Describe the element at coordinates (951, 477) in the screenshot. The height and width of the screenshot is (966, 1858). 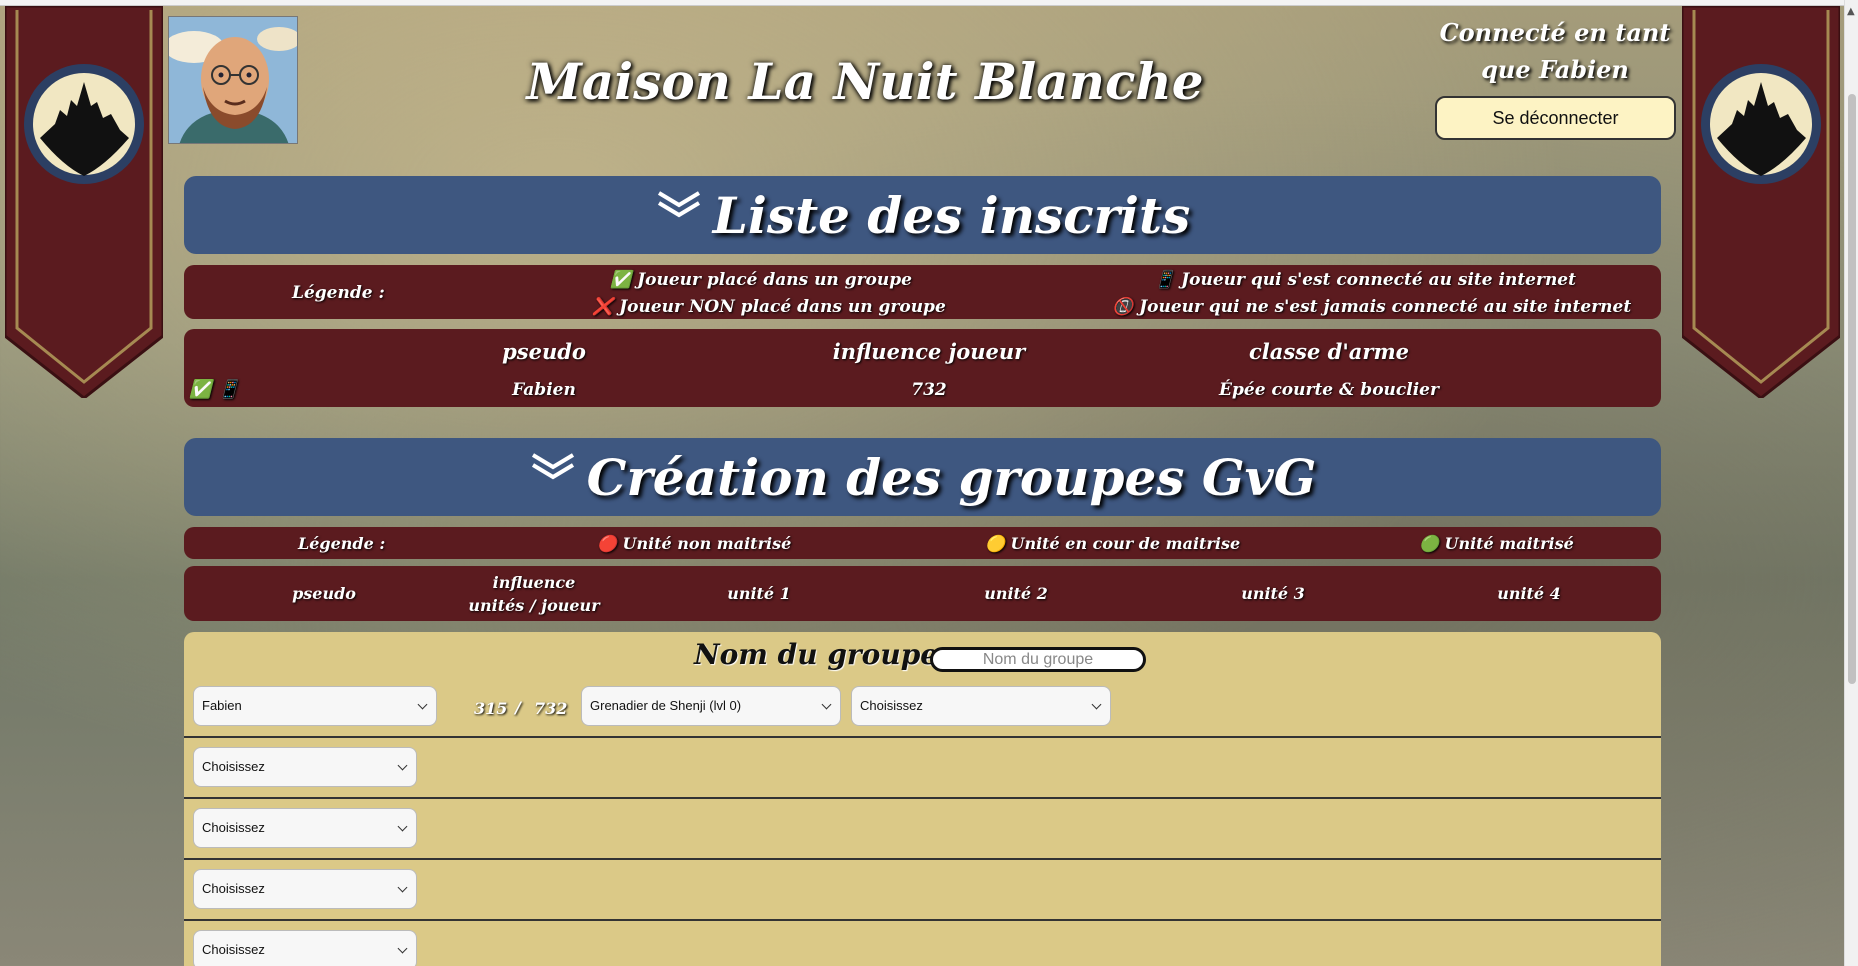
I see `gvg-section-title: Création des groupes GvG` at that location.